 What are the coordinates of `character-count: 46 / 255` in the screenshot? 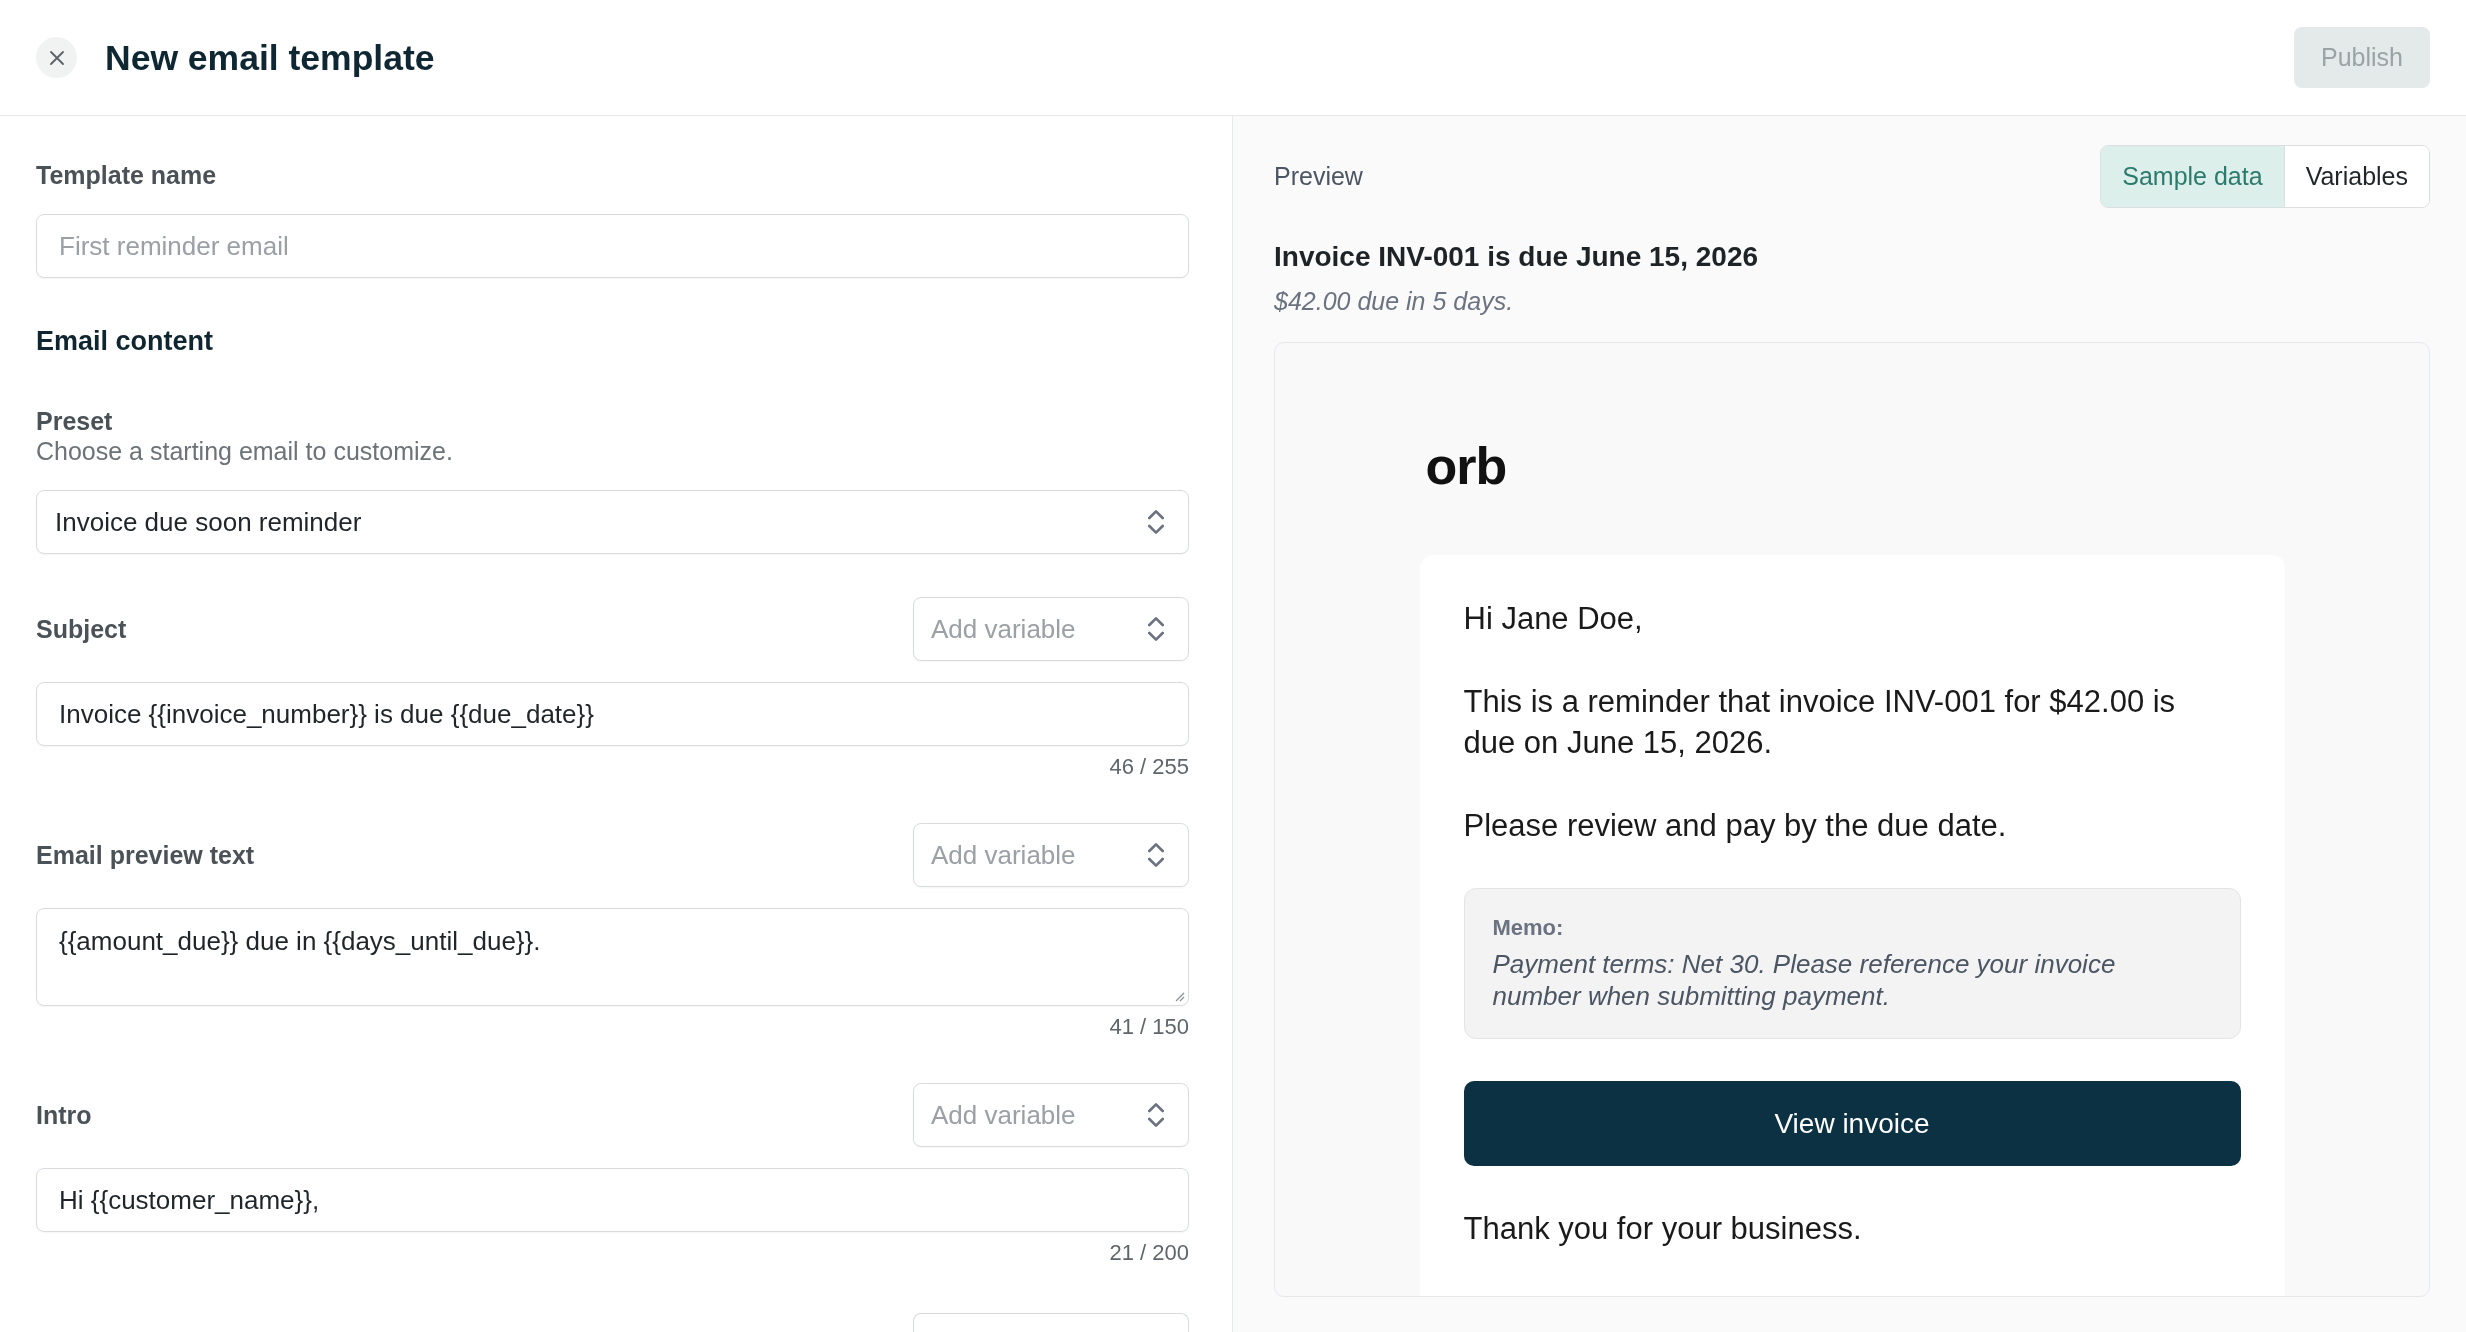 It's located at (1149, 767).